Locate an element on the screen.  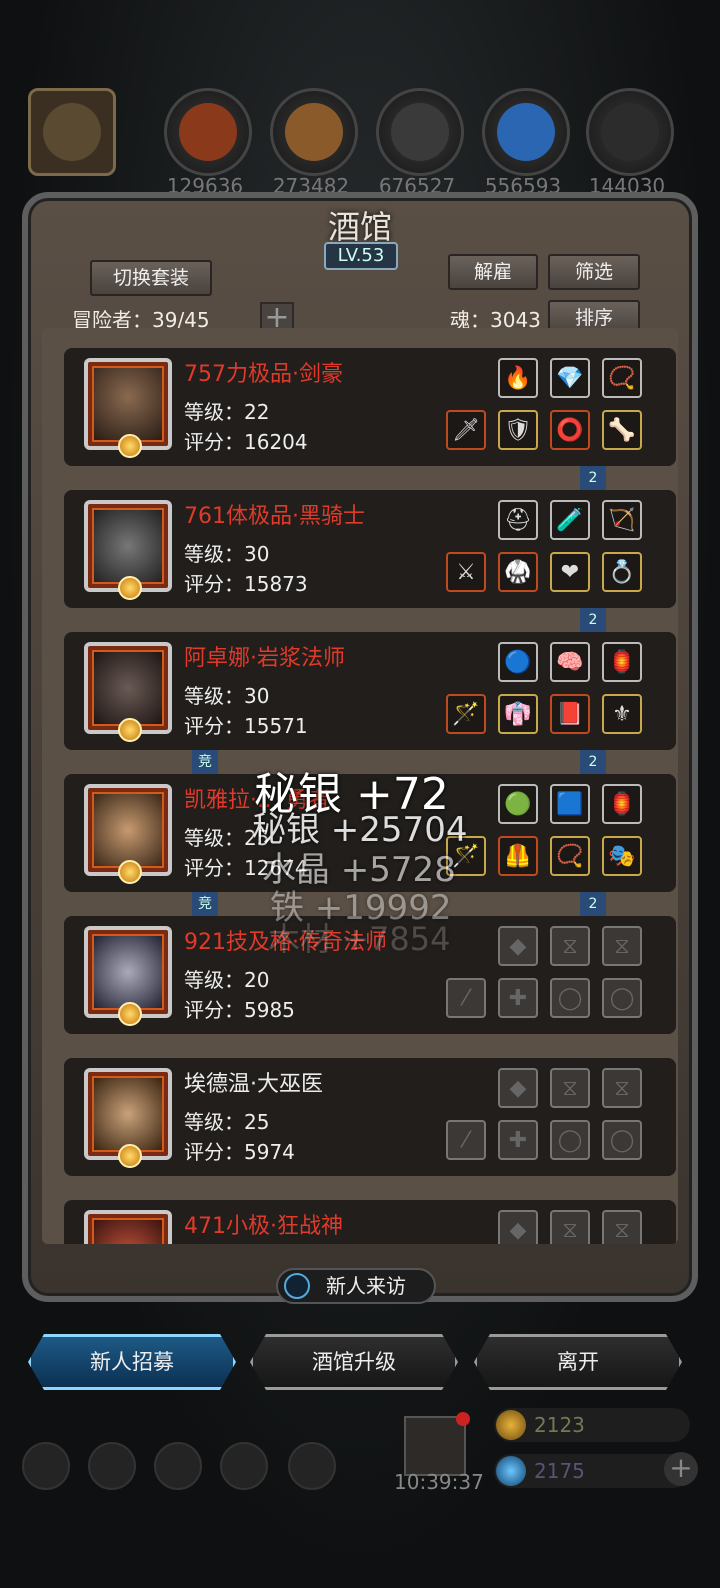
armor-icon: 🛡 is located at coordinates (518, 430).